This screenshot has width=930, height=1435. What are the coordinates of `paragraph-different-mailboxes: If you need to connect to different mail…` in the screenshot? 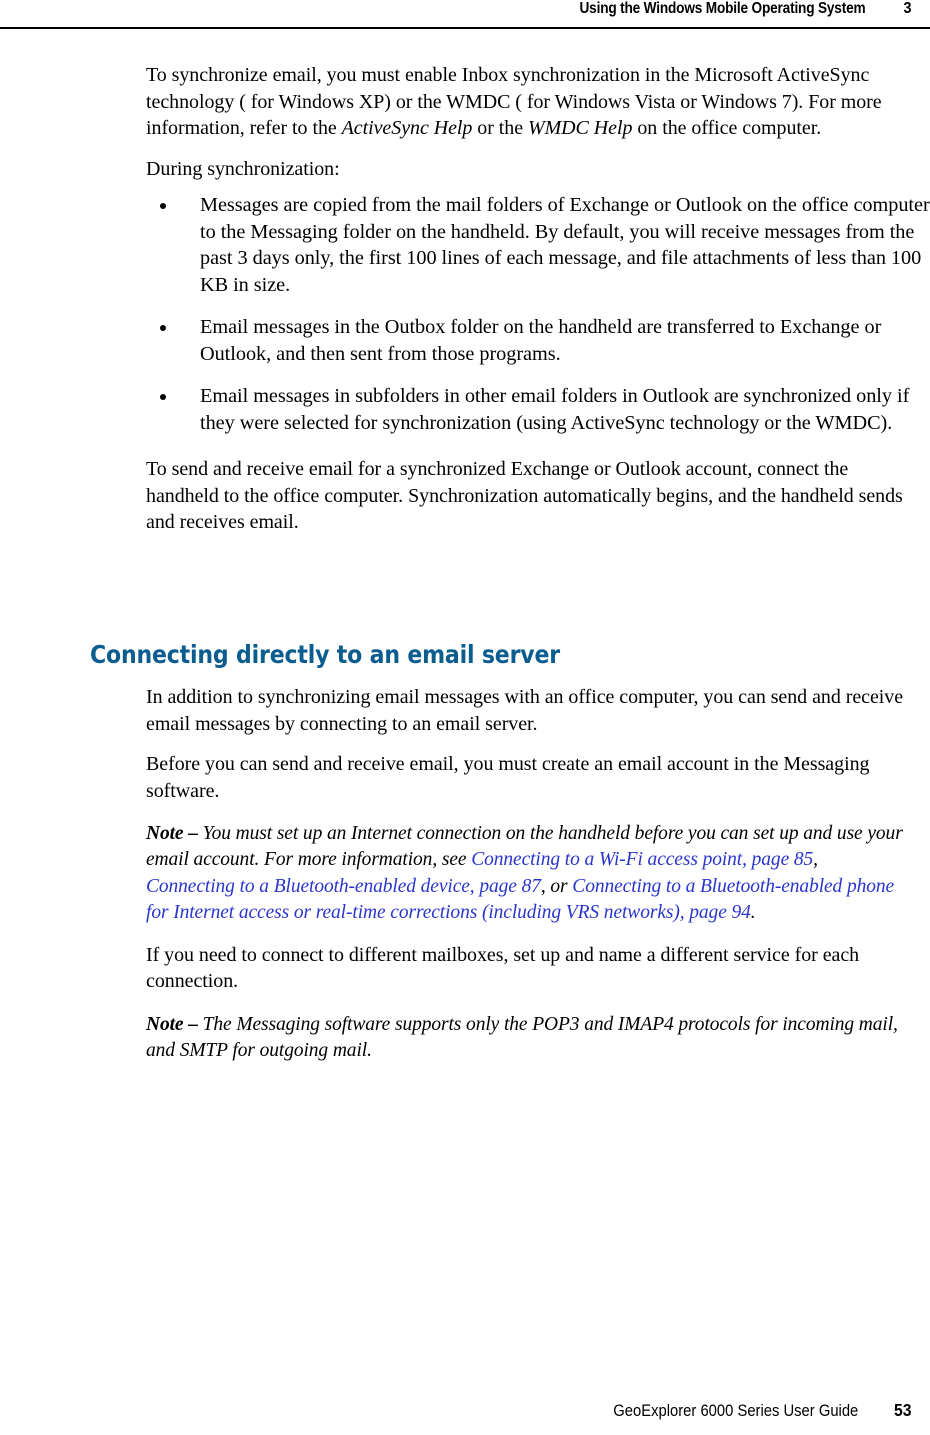 It's located at (503, 968).